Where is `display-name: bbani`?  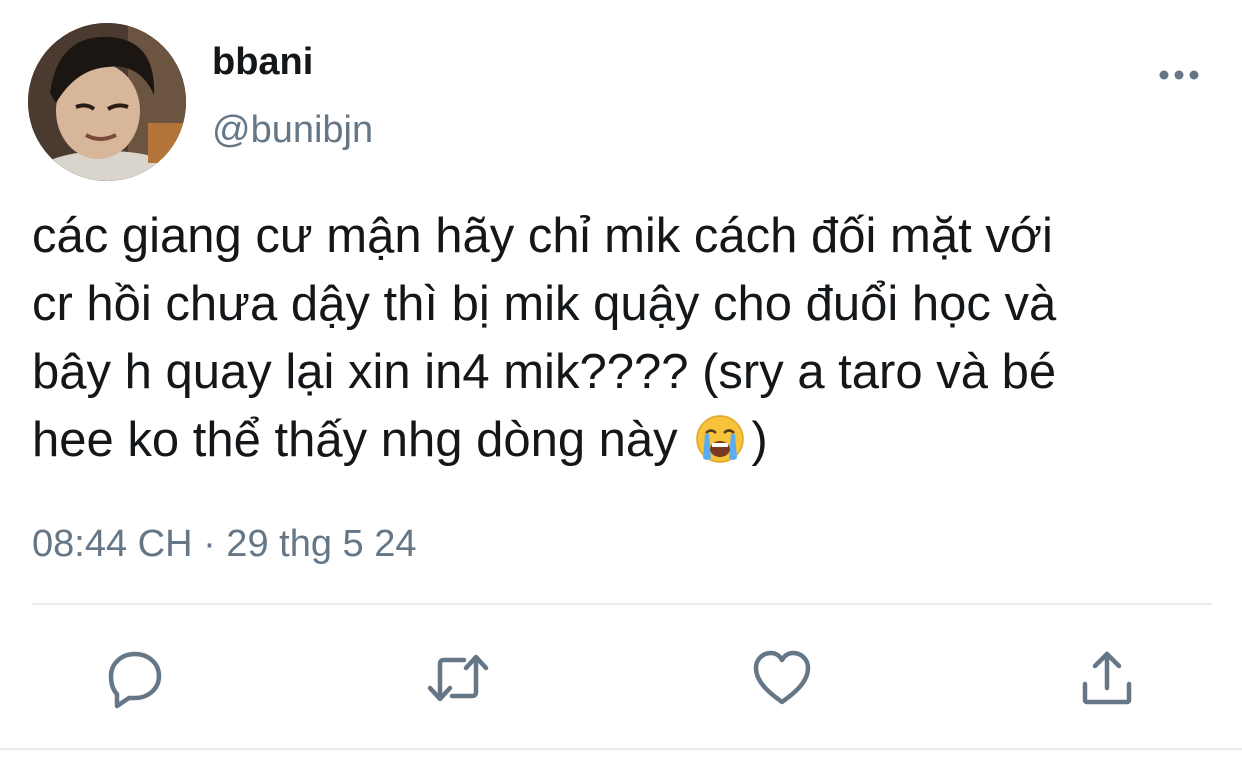
display-name: bbani is located at coordinates (262, 62).